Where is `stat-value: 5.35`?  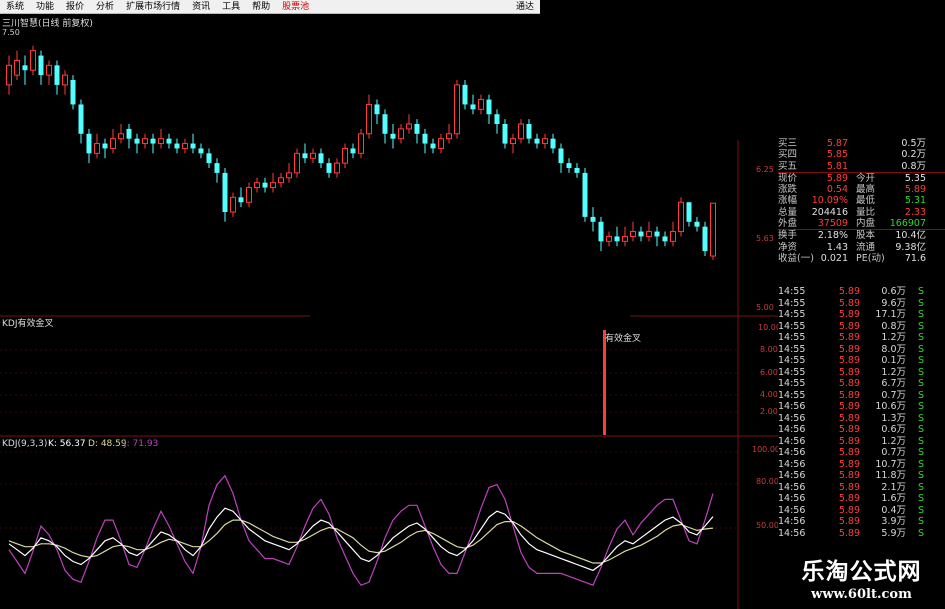
stat-value: 5.35 is located at coordinates (915, 178).